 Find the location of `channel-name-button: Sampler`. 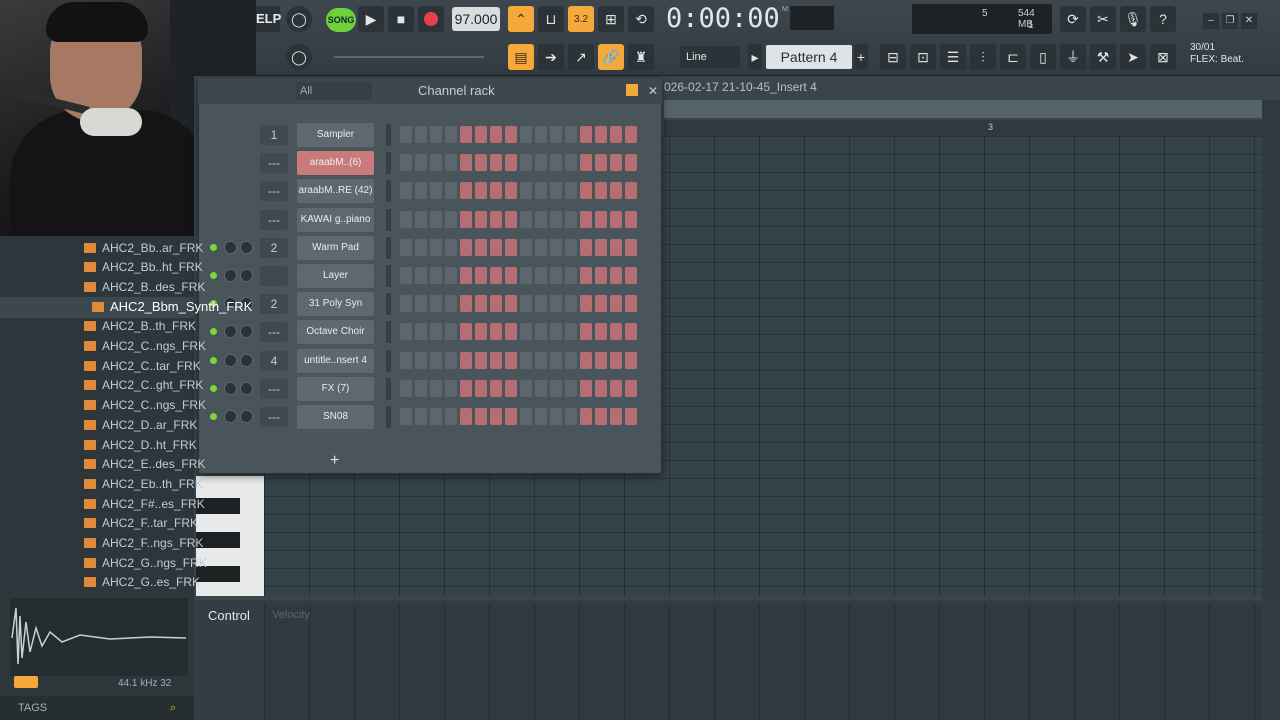

channel-name-button: Sampler is located at coordinates (335, 135).